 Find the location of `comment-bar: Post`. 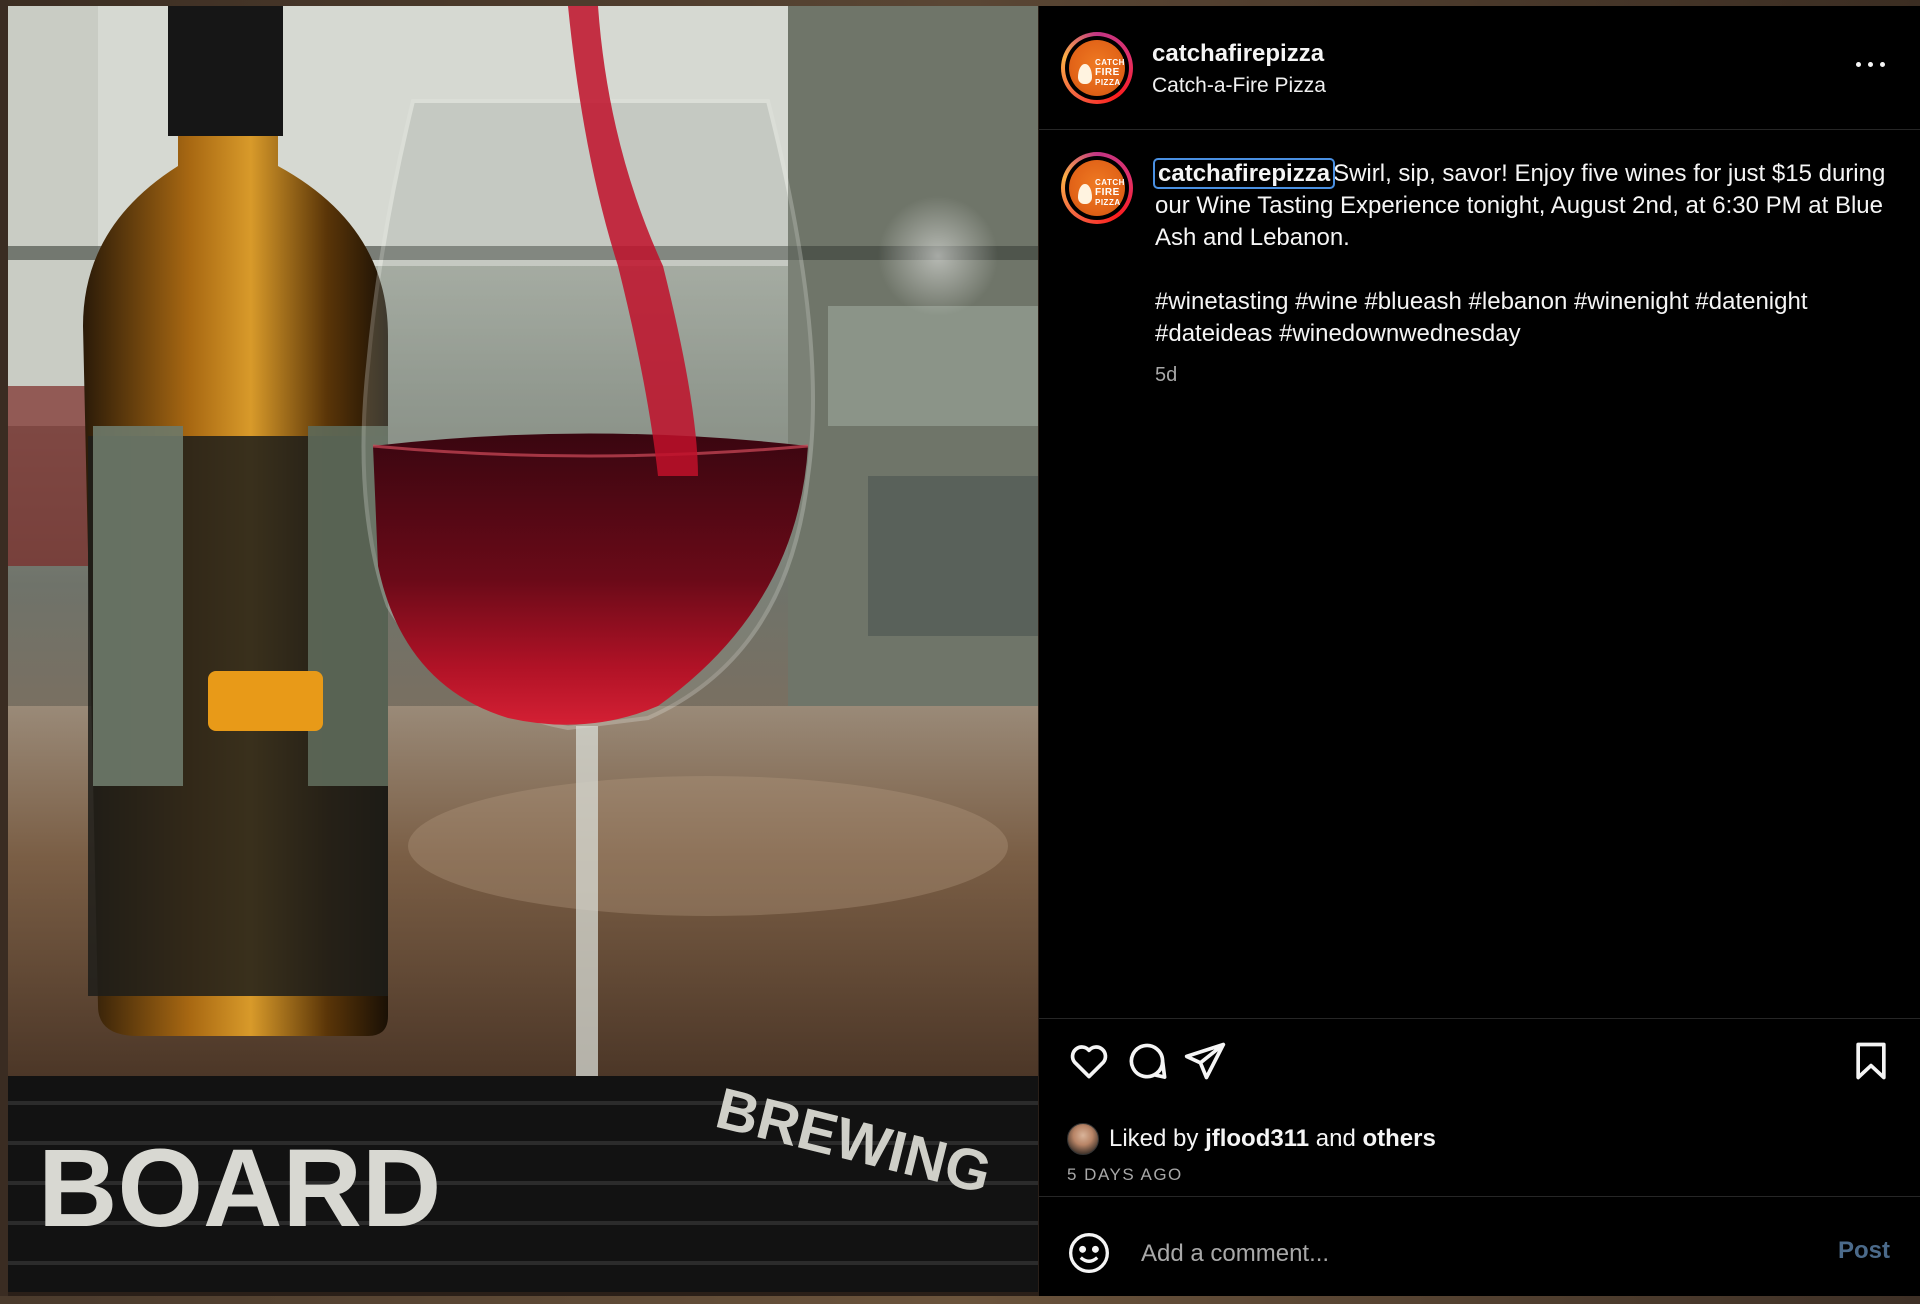

comment-bar: Post is located at coordinates (1479, 1246).